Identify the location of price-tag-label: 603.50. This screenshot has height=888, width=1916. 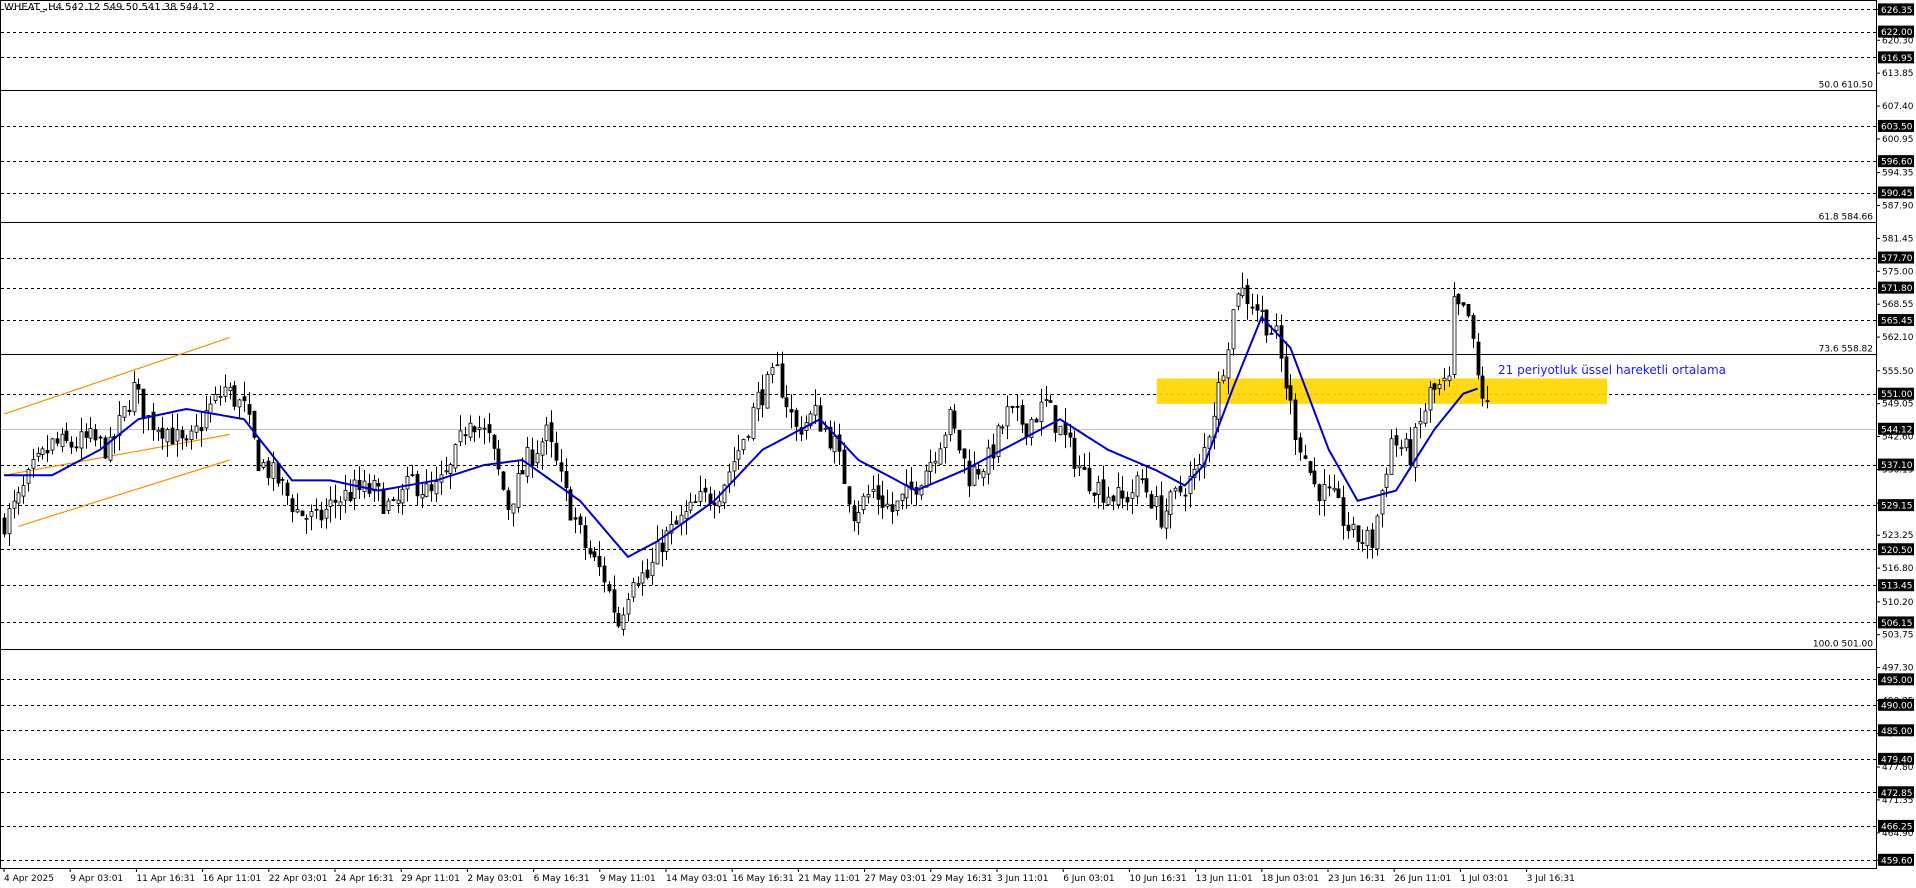
(1897, 127).